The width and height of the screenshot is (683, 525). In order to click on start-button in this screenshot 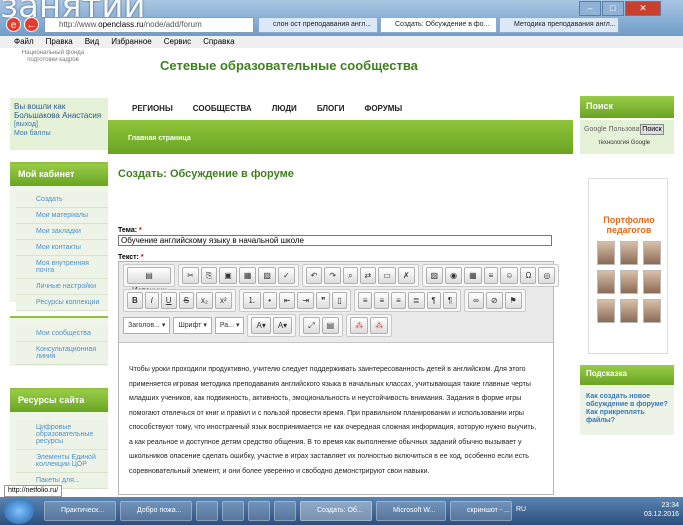, I will do `click(19, 511)`.